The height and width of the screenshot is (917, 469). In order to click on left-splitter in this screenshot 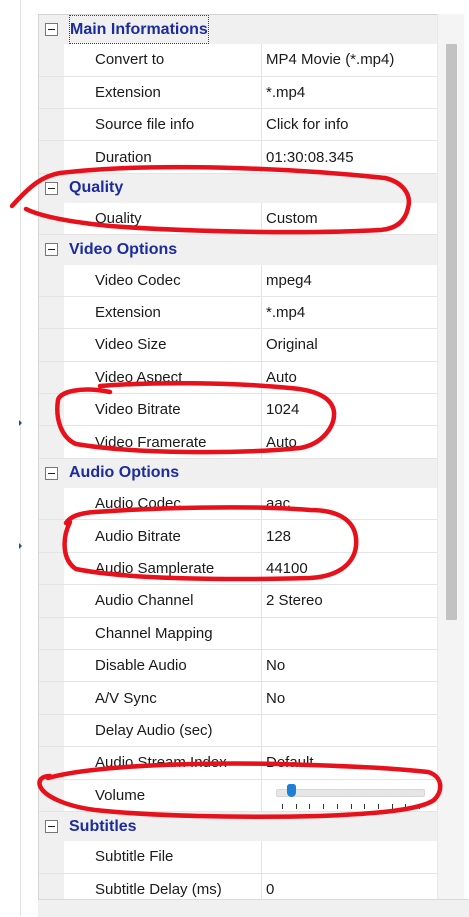, I will do `click(10, 458)`.